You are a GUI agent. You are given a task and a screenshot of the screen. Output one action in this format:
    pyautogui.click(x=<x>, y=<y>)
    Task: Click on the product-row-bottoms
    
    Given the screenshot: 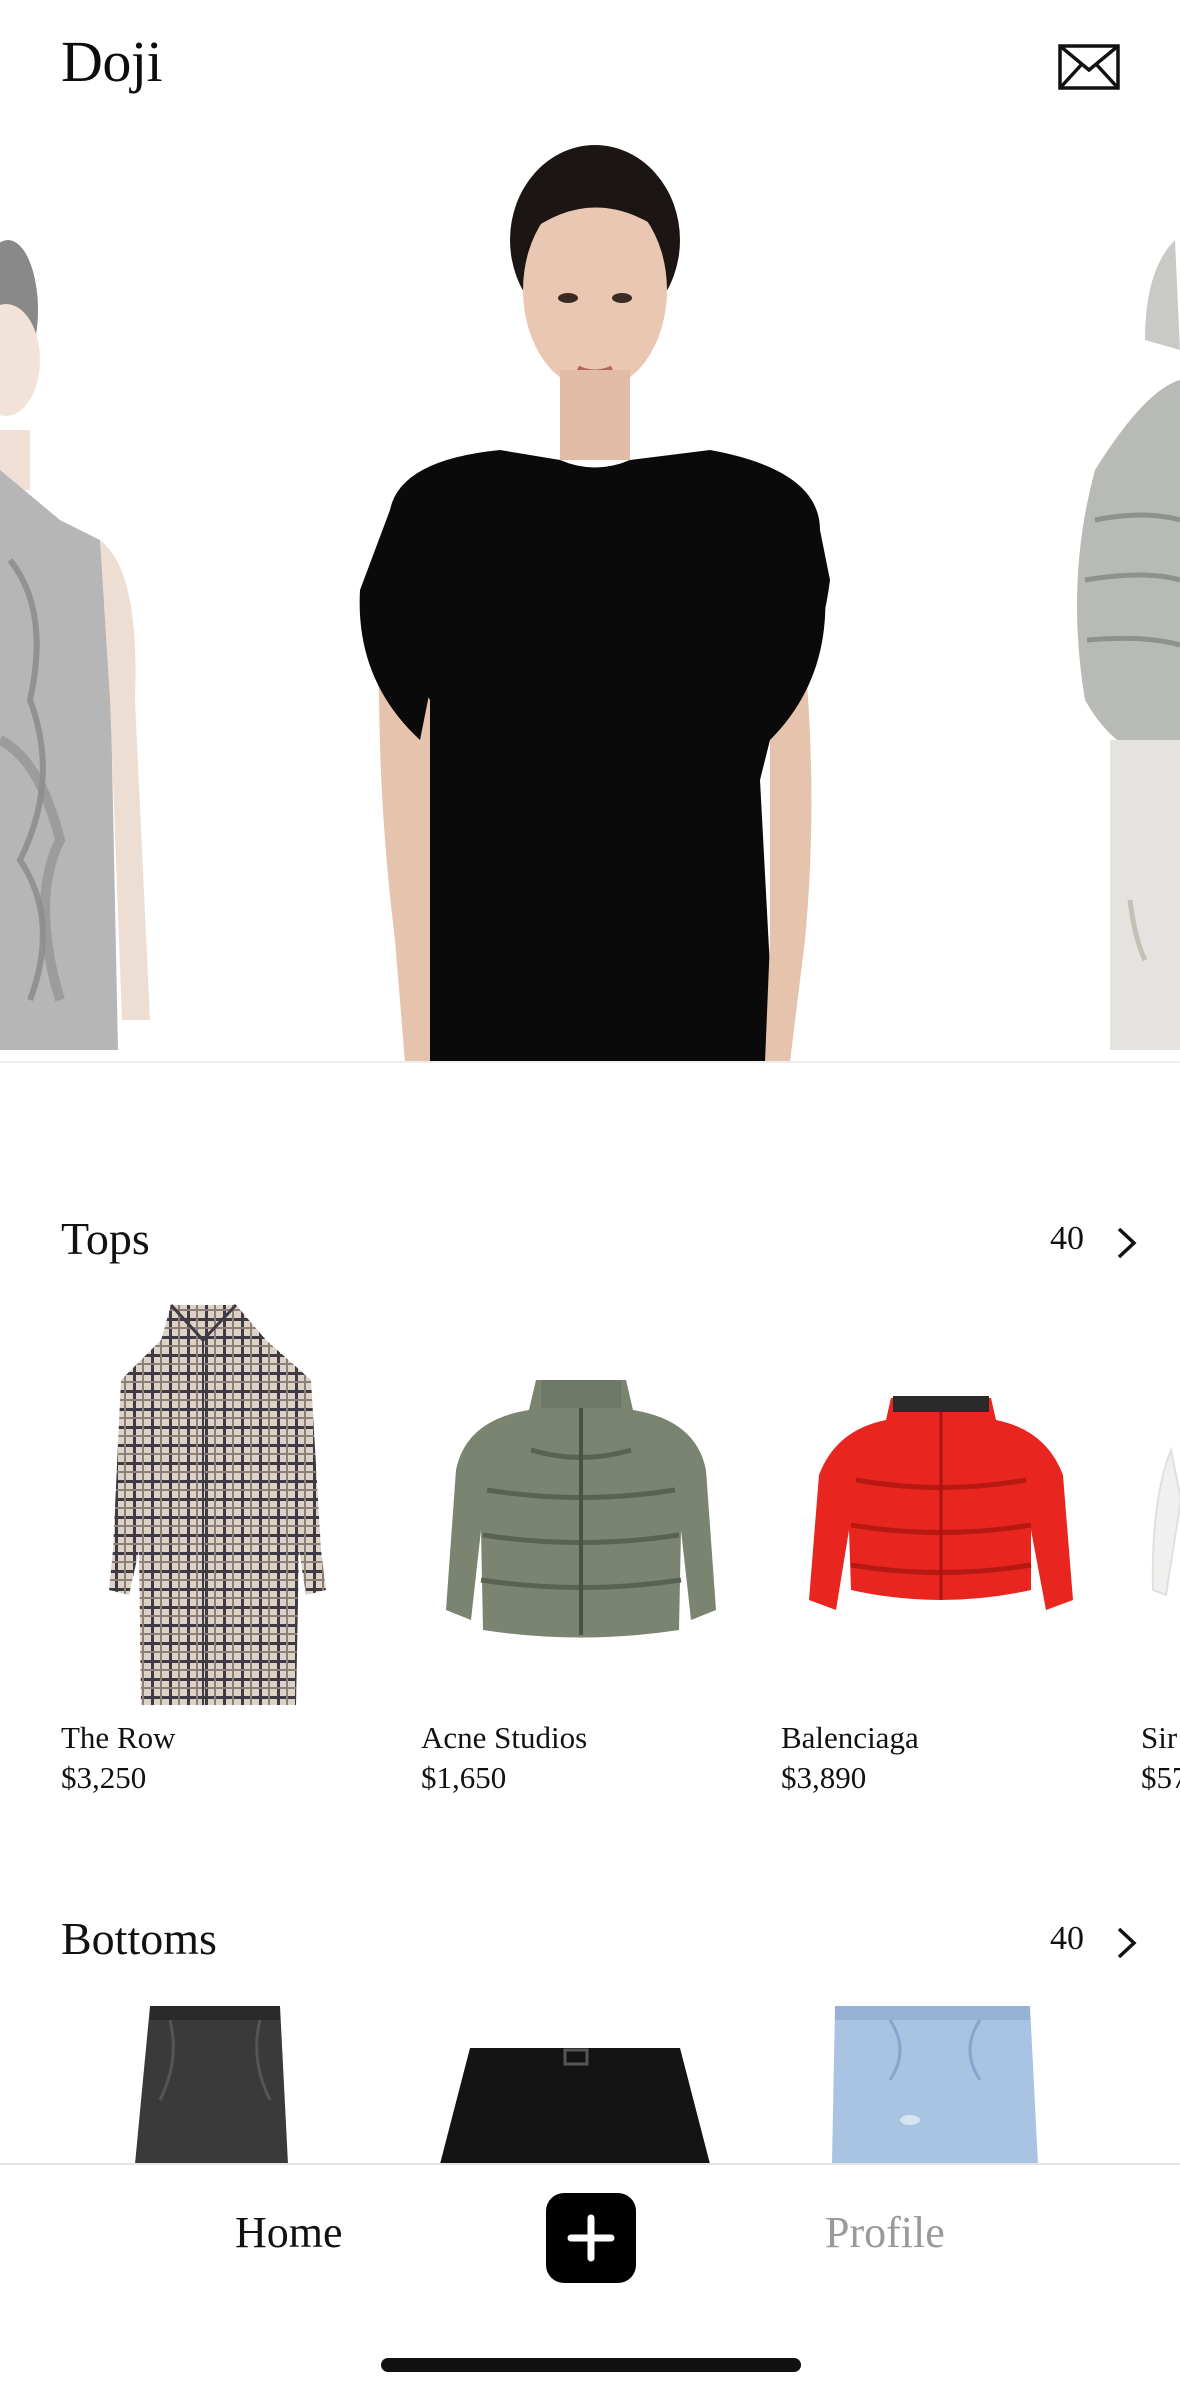 What is the action you would take?
    pyautogui.click(x=590, y=2077)
    